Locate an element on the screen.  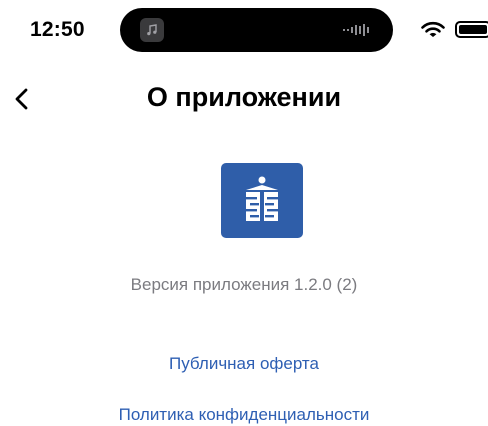
status-bar: 12:50 is located at coordinates (244, 30).